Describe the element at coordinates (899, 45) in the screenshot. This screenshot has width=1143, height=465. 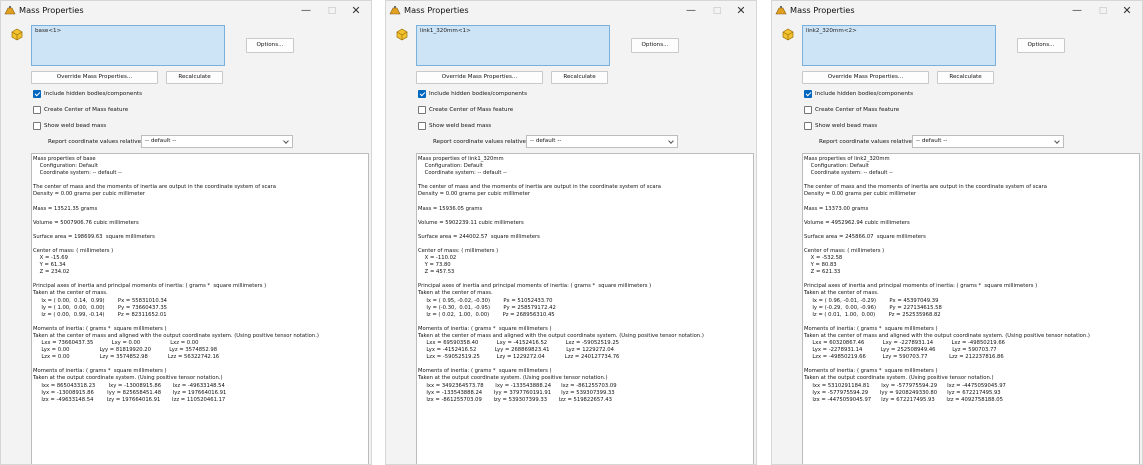
I see `selection-list: link2_320mm<2>` at that location.